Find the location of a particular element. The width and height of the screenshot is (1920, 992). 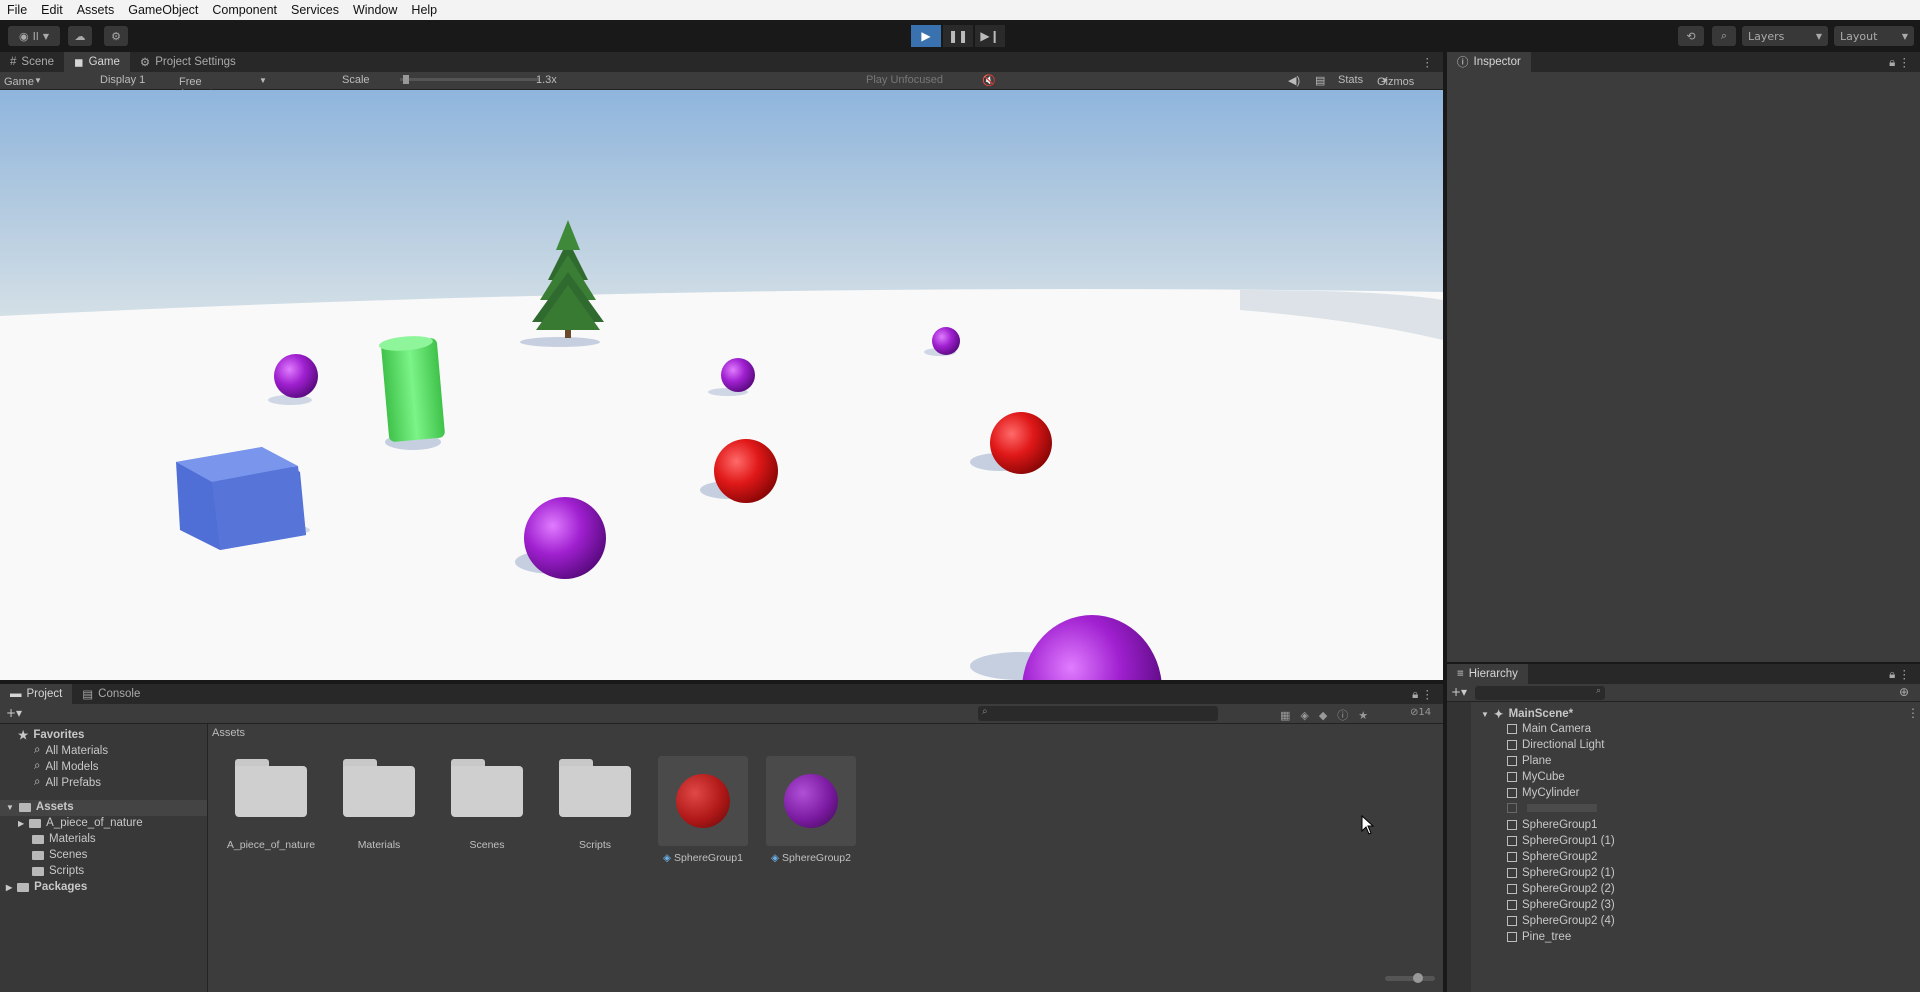

hierarchy-item: SphereGroup2 is located at coordinates (1552, 857).